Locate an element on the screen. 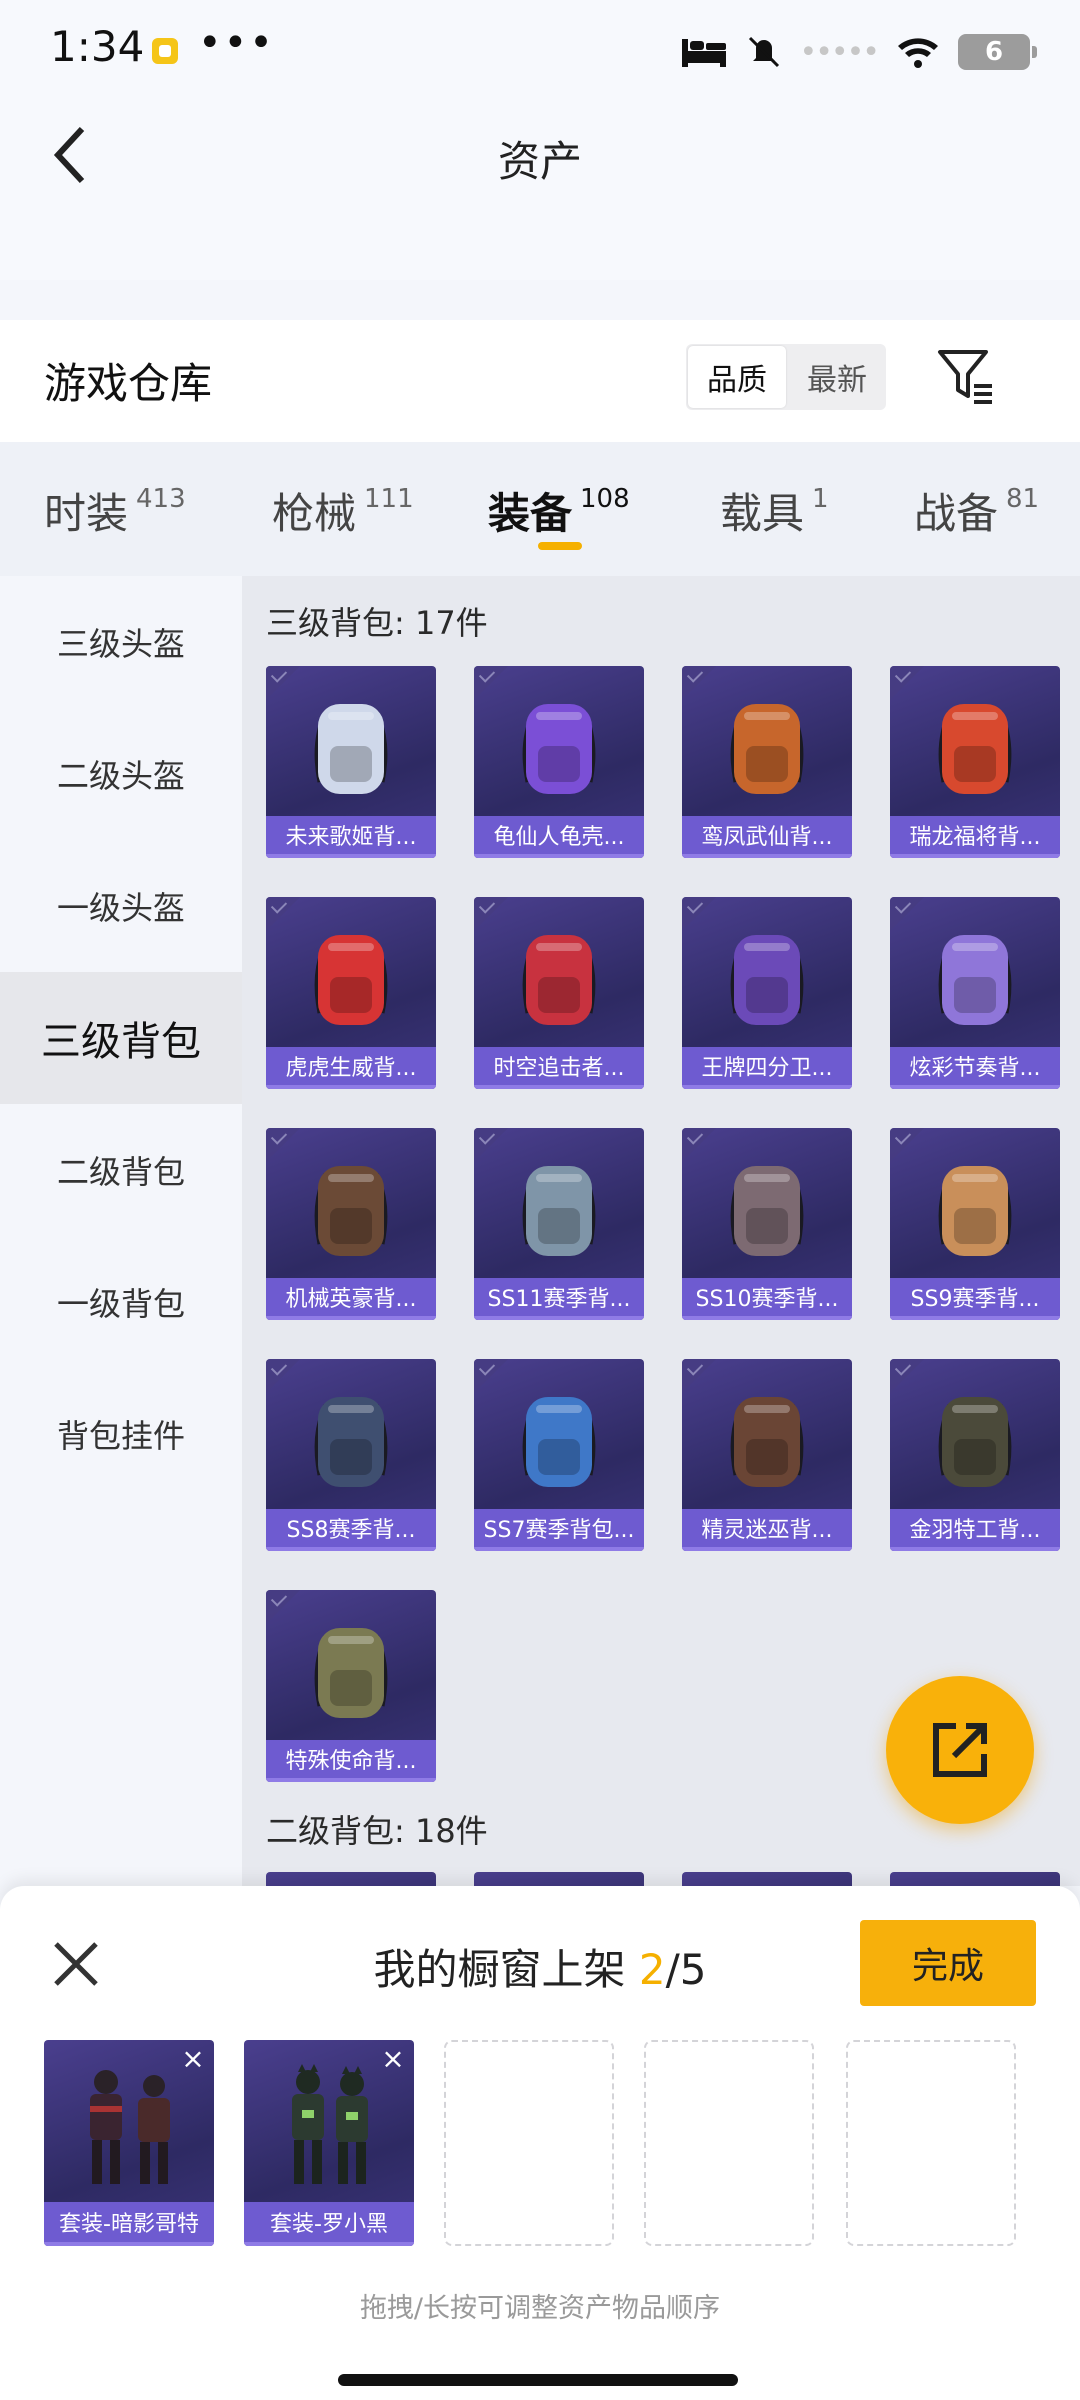  done-button: 完成 is located at coordinates (948, 1963).